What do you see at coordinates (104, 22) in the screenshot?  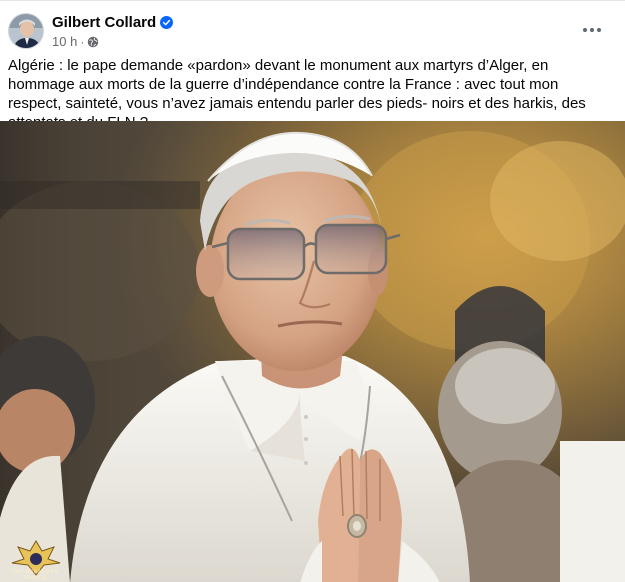 I see `author-name: Gilbert Collard` at bounding box center [104, 22].